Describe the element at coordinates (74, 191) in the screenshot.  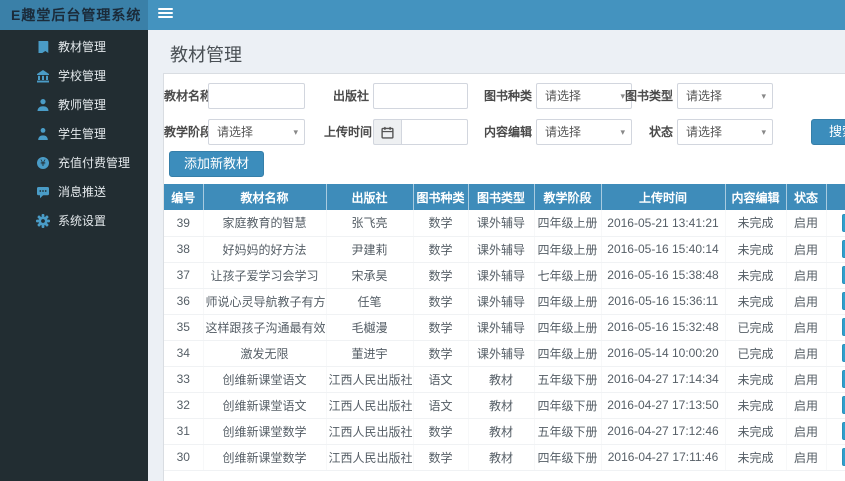
I see `sidebar-item-message-push: 消息推送` at that location.